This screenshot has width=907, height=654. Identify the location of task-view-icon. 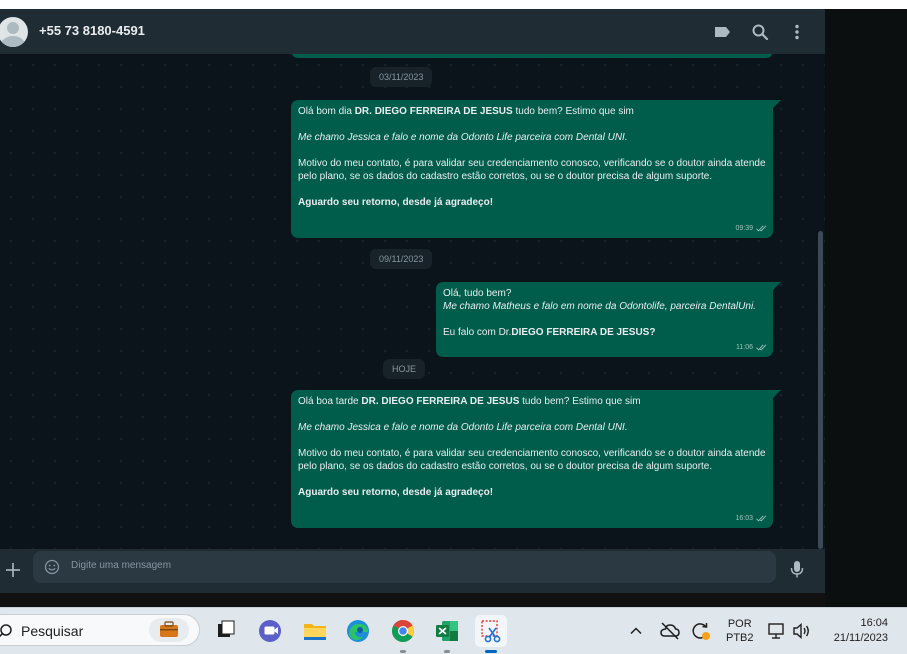
(226, 631).